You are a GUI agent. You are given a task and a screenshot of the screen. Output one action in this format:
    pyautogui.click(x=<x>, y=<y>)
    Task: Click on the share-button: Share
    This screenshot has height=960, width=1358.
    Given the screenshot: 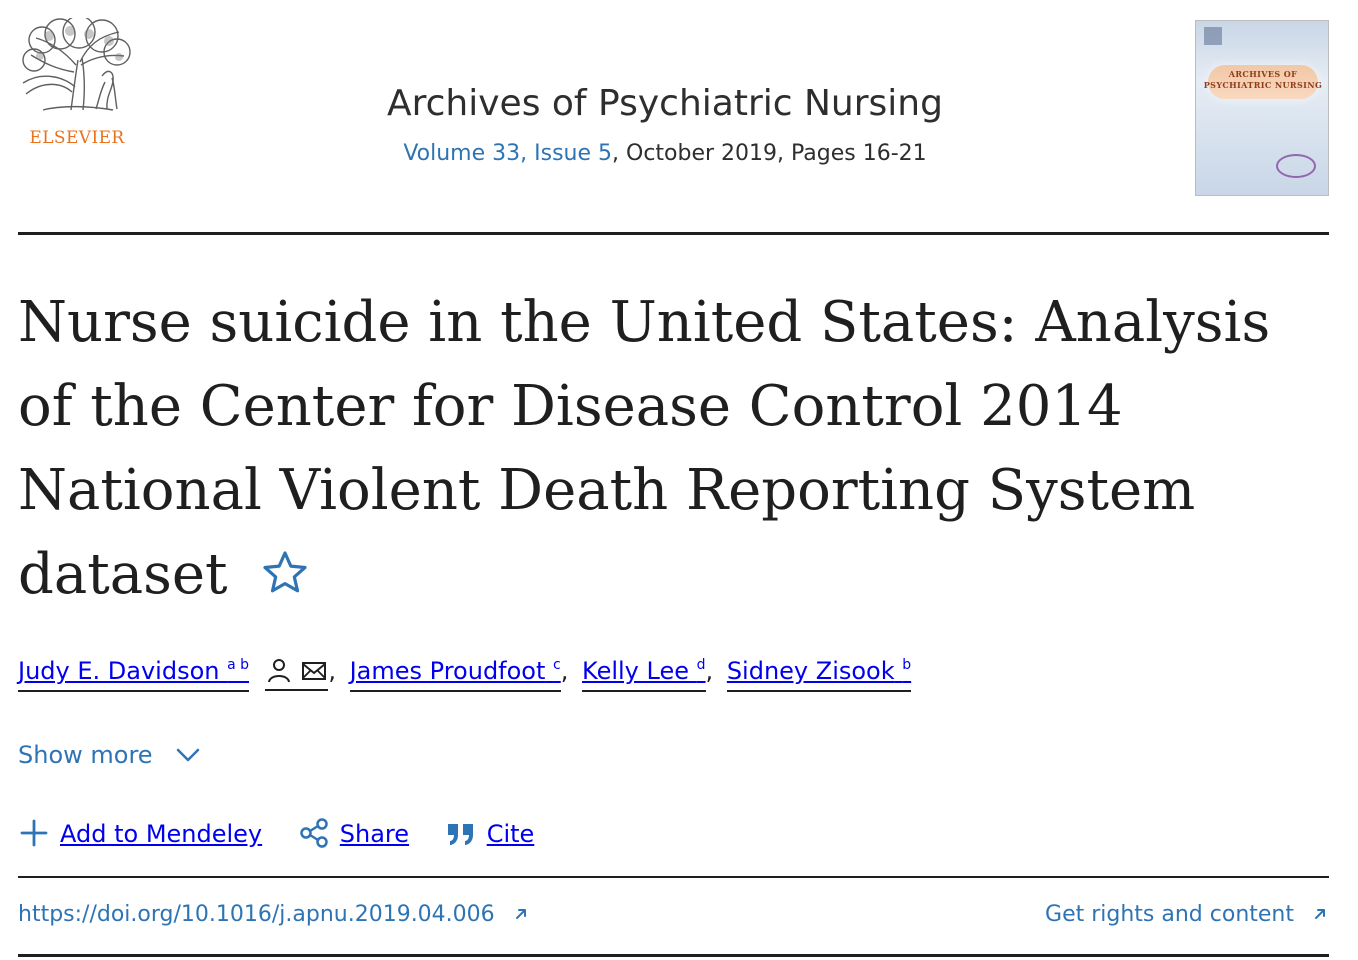 What is the action you would take?
    pyautogui.click(x=353, y=834)
    